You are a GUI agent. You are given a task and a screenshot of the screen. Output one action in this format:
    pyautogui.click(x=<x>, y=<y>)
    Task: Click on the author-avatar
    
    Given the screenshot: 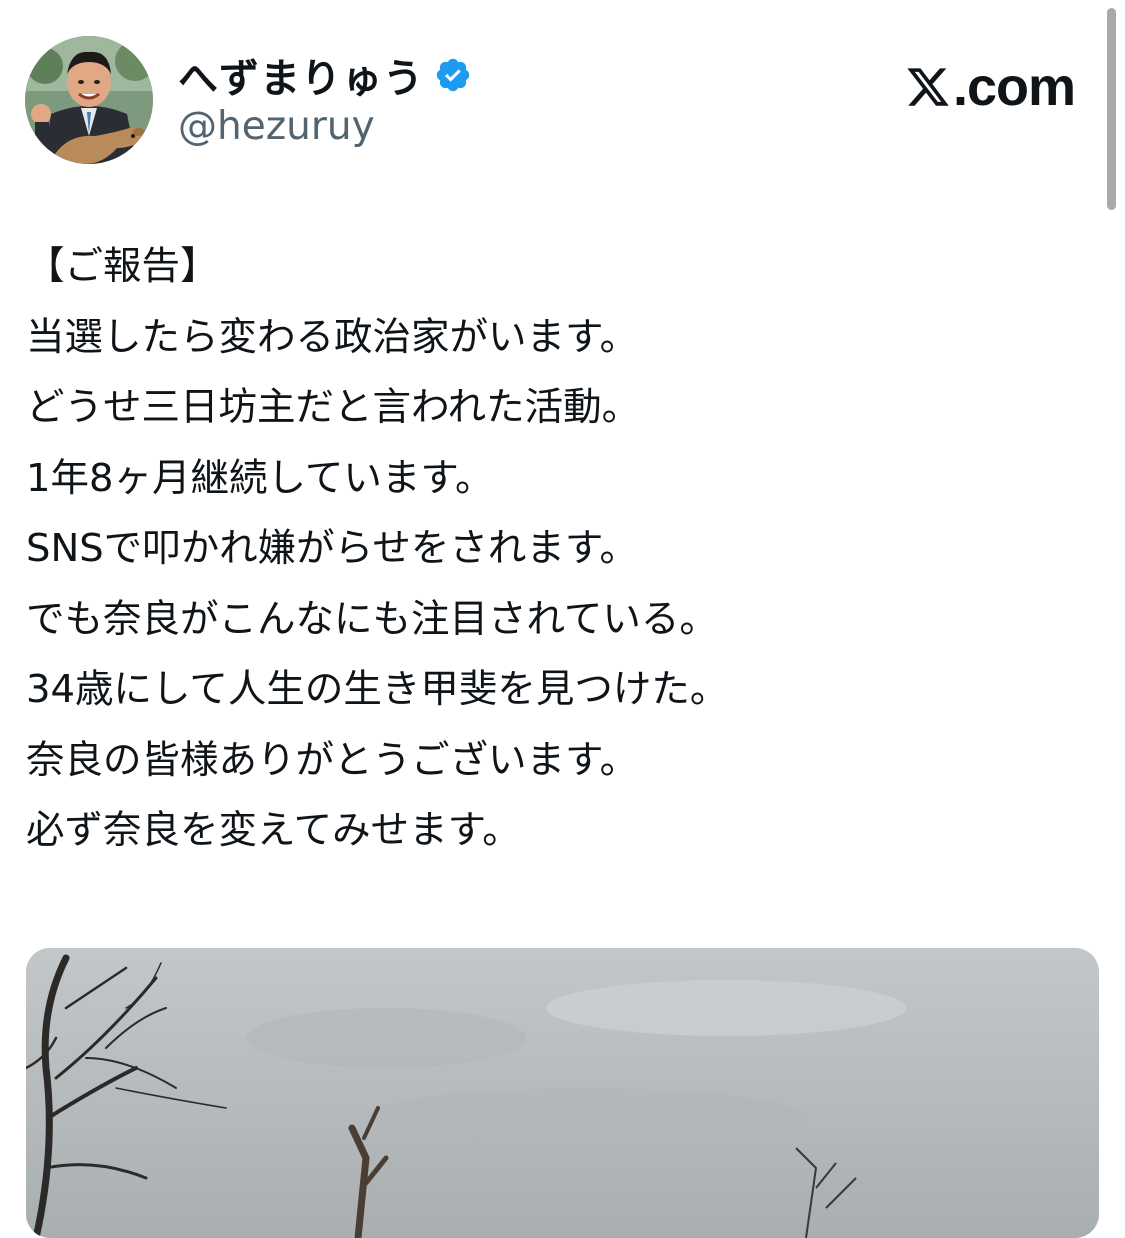 What is the action you would take?
    pyautogui.click(x=89, y=100)
    